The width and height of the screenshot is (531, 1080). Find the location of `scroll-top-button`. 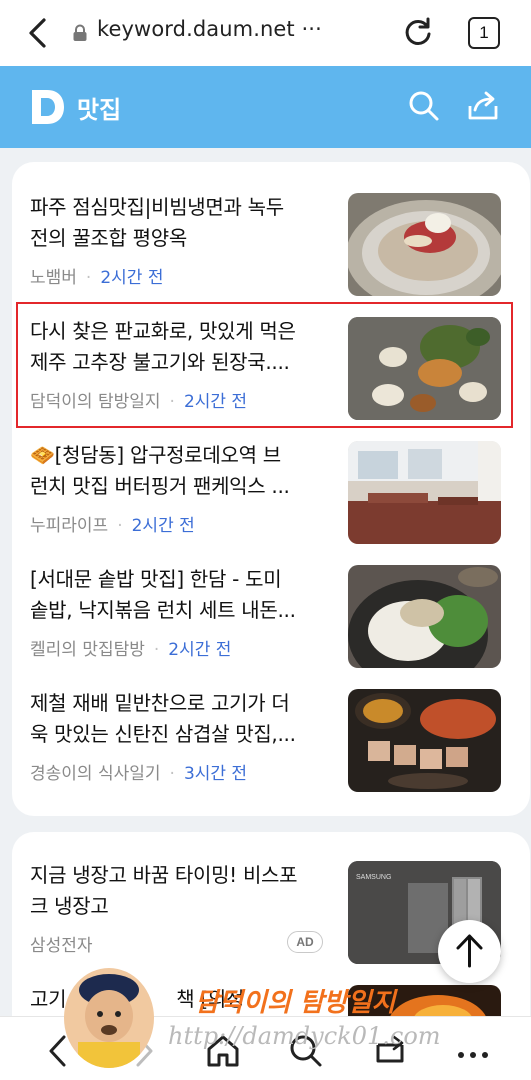

scroll-top-button is located at coordinates (469, 951).